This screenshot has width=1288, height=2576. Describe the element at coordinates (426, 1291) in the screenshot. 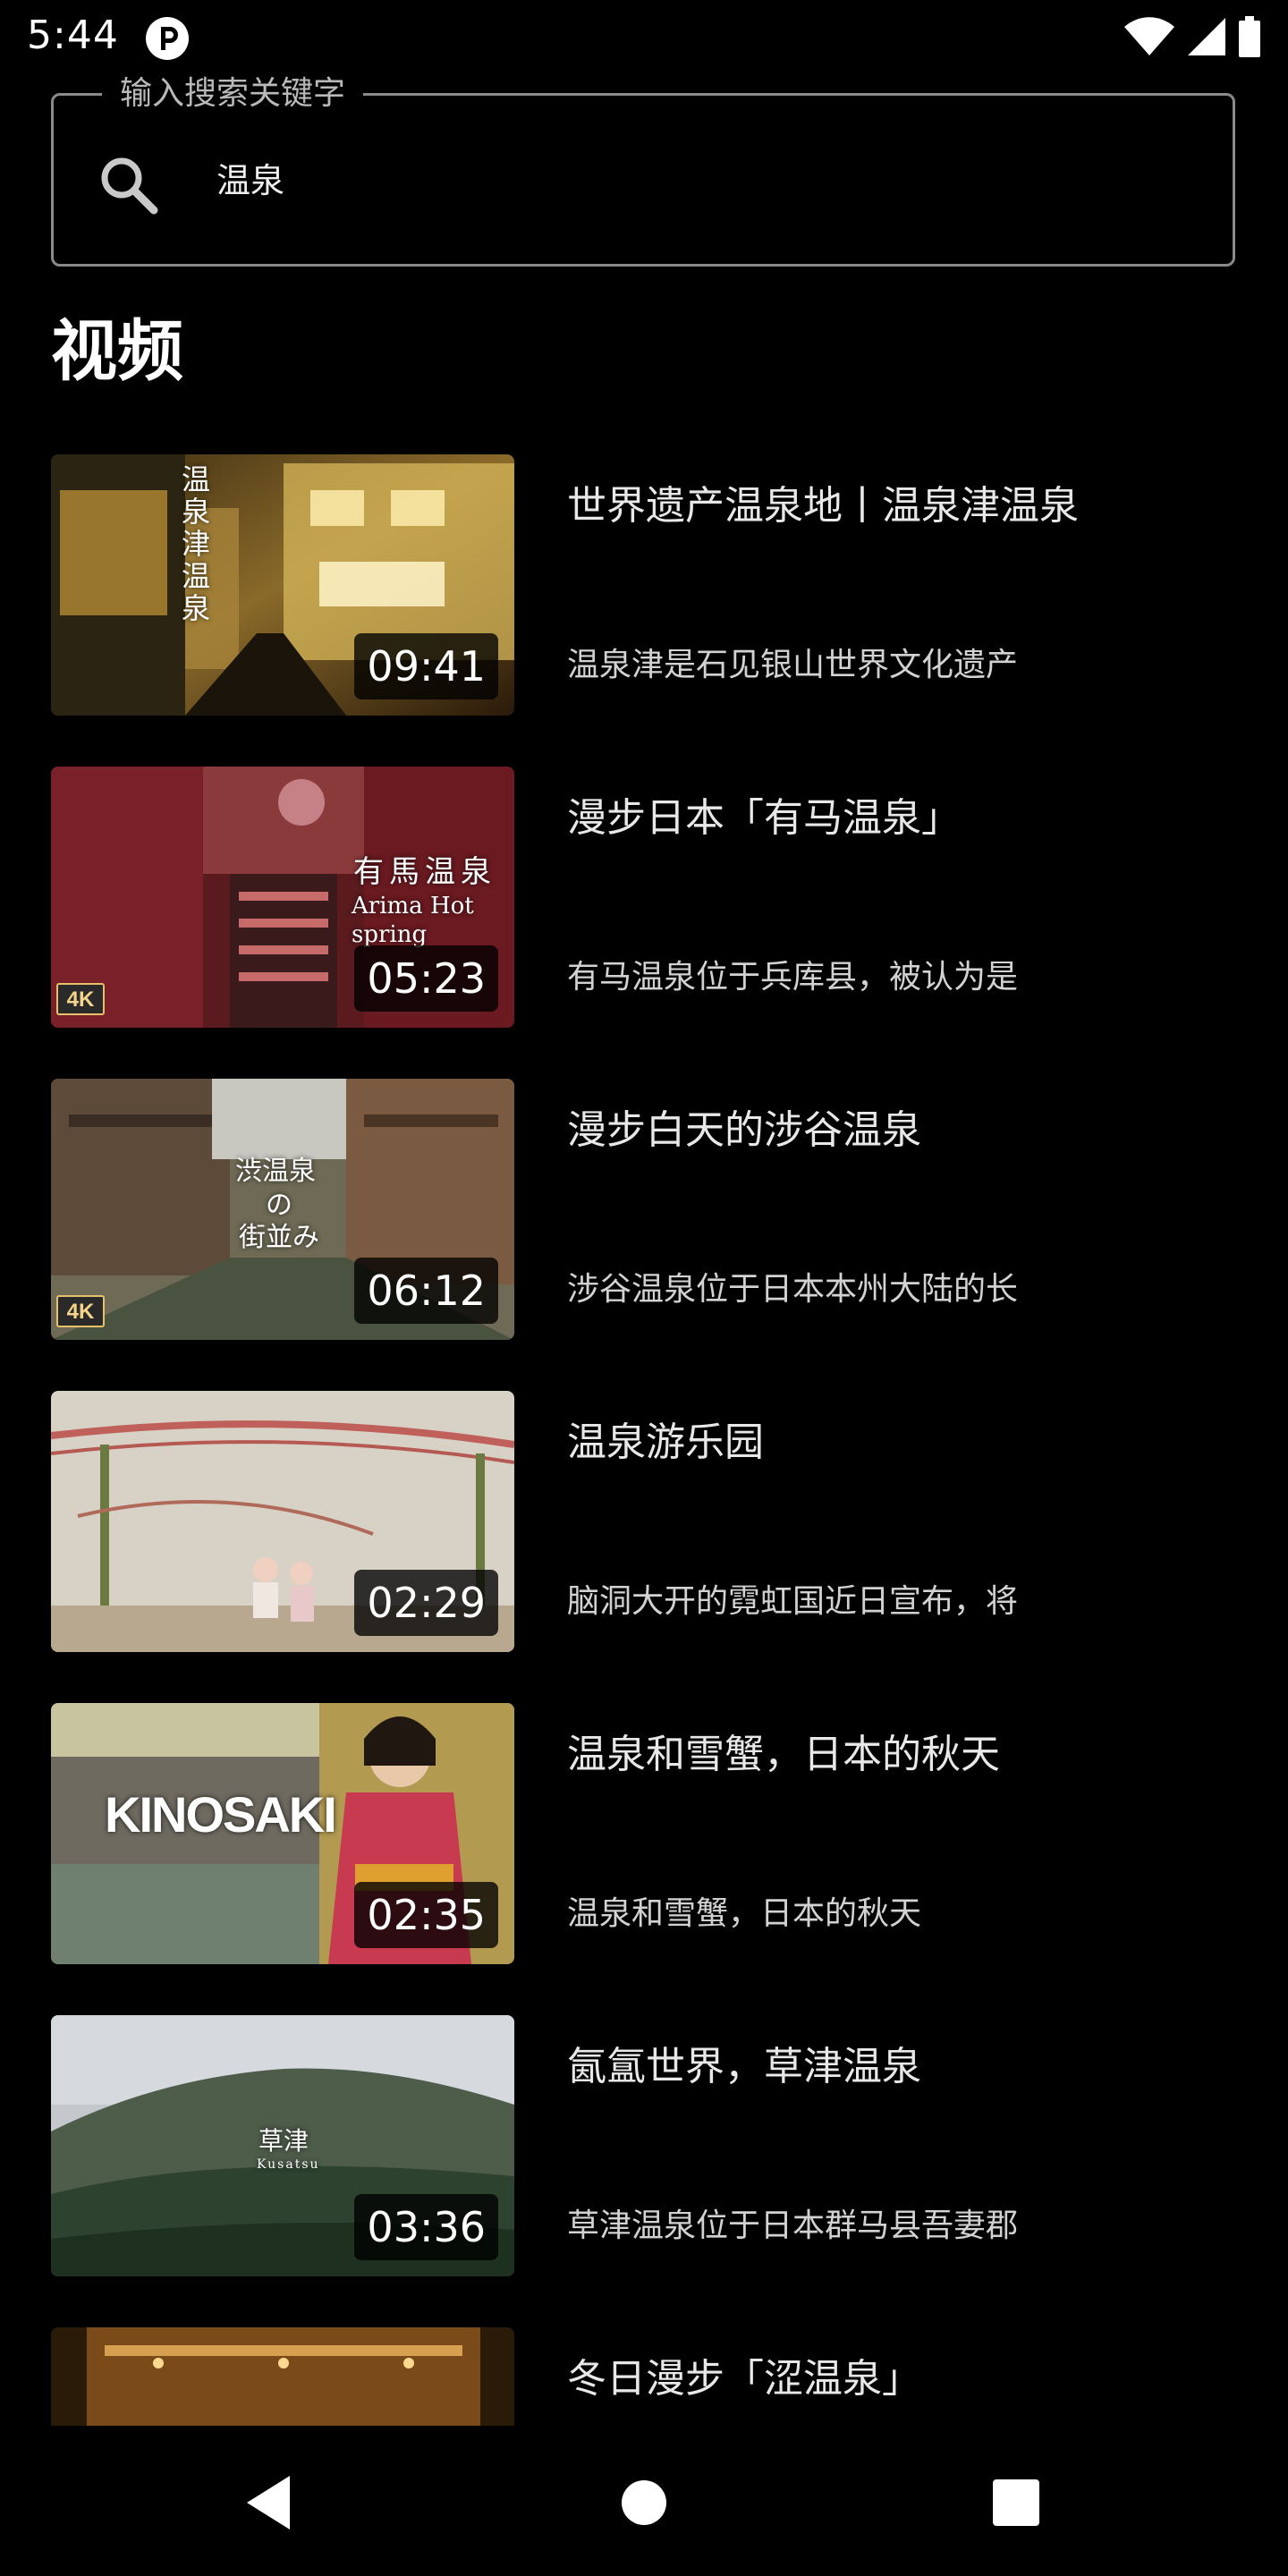

I see `duration-badge: 06:12` at that location.